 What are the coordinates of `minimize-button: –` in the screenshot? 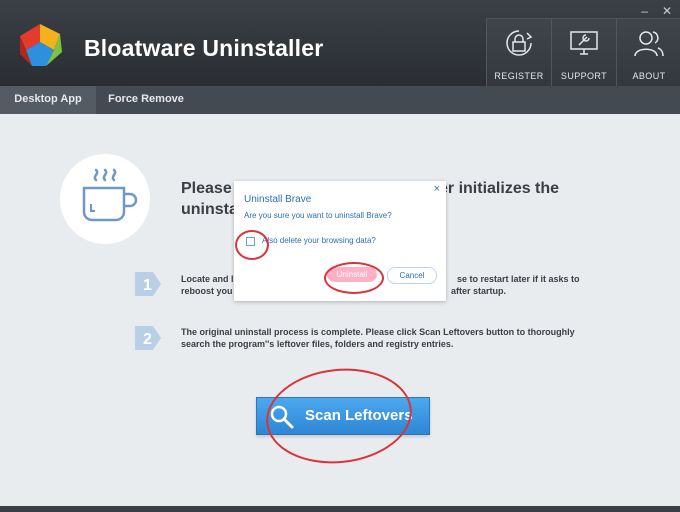 It's located at (644, 11).